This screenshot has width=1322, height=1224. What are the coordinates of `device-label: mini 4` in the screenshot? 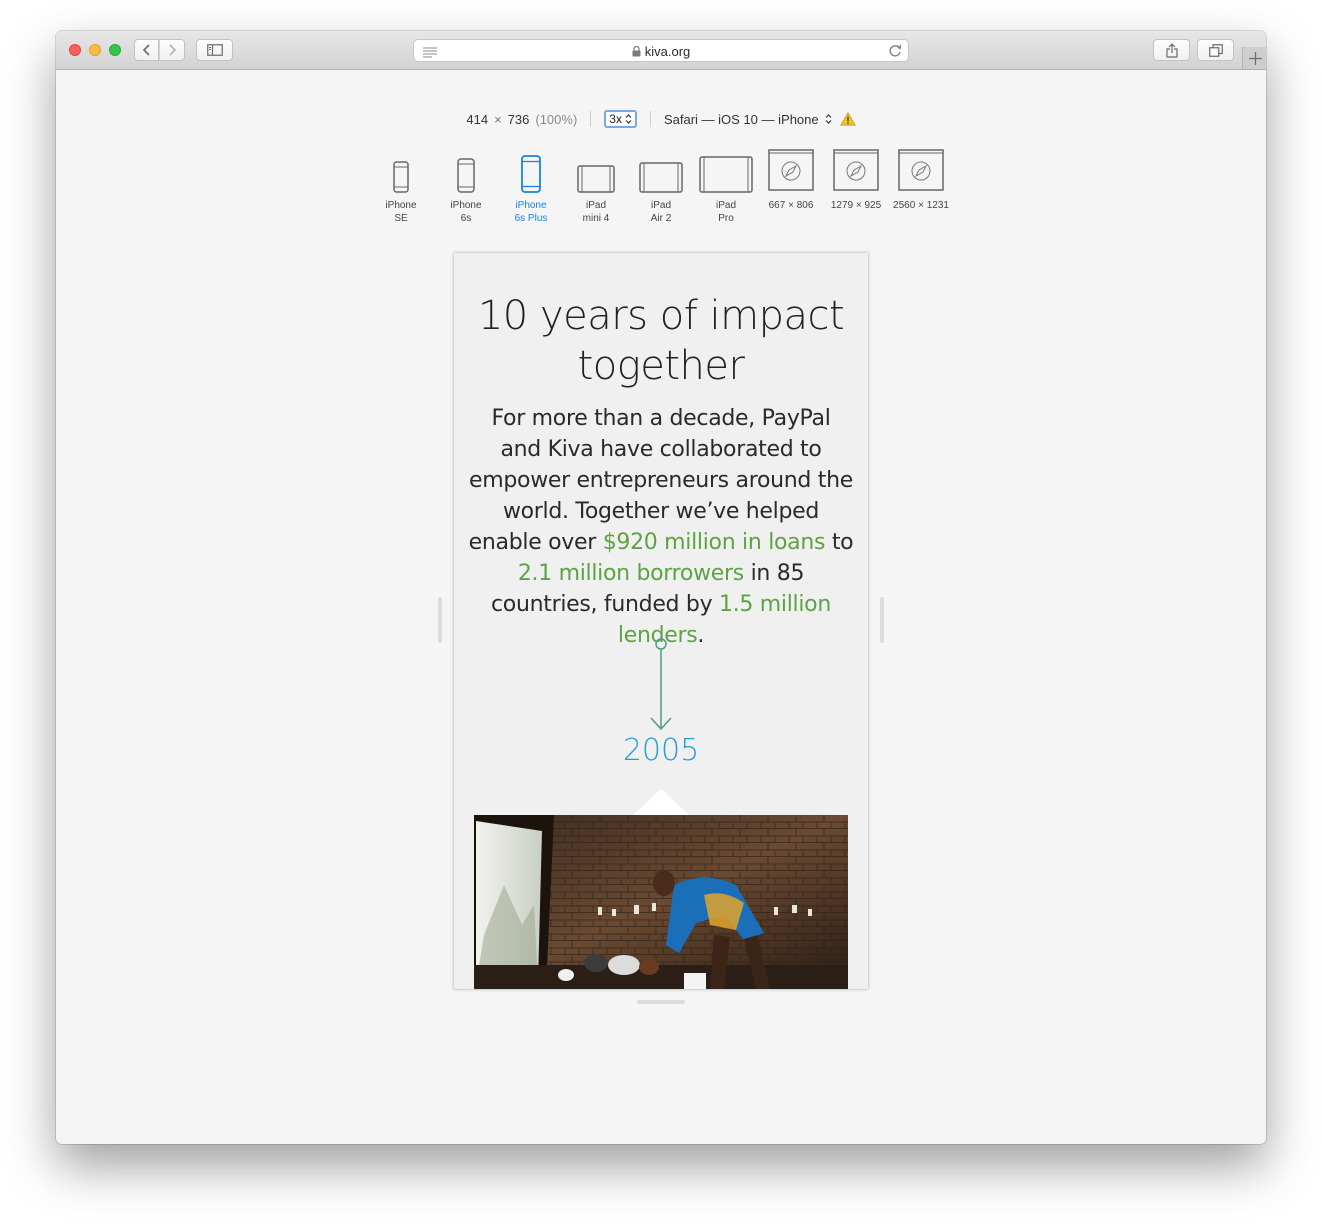 It's located at (596, 218).